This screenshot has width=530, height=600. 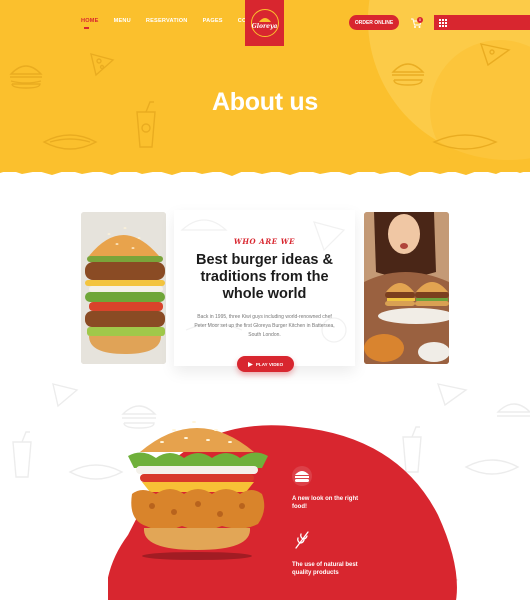 I want to click on customer-eating-photo, so click(x=406, y=288).